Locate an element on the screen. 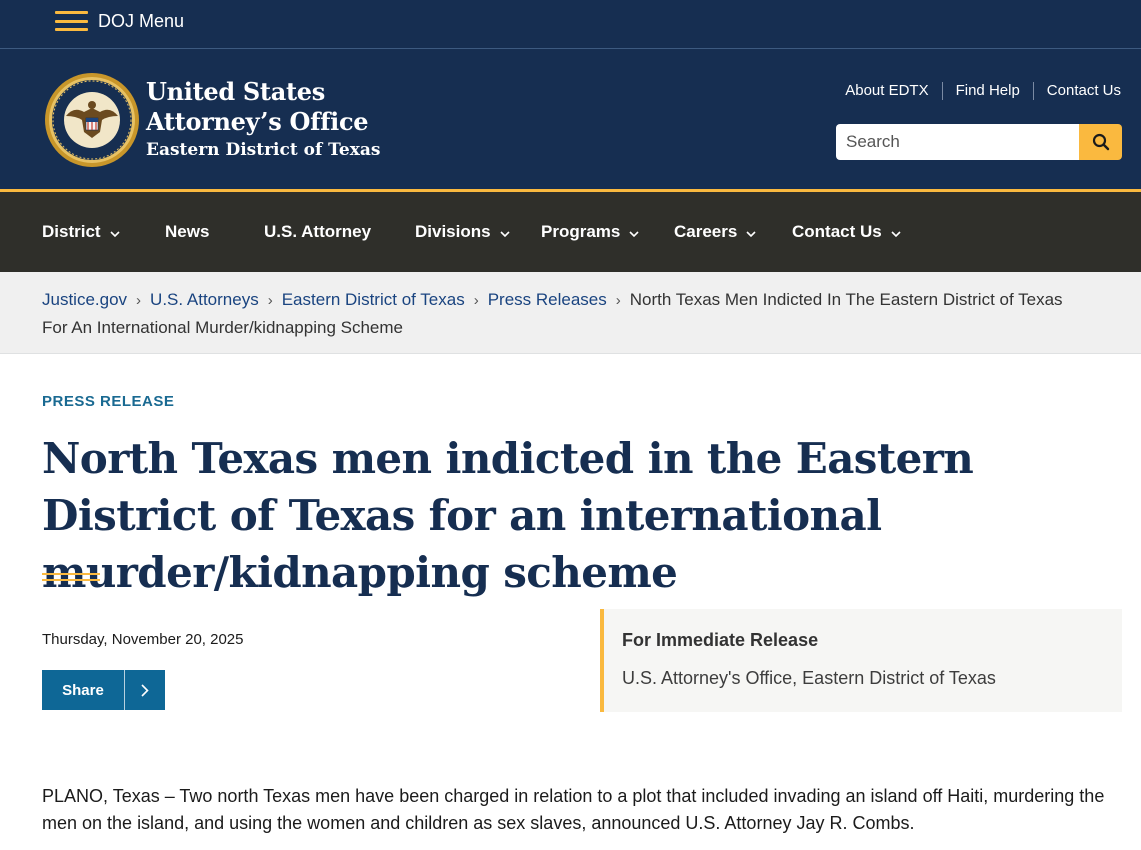 The image size is (1141, 850). utility-links: About EDTX Find Help Contact Us is located at coordinates (976, 91).